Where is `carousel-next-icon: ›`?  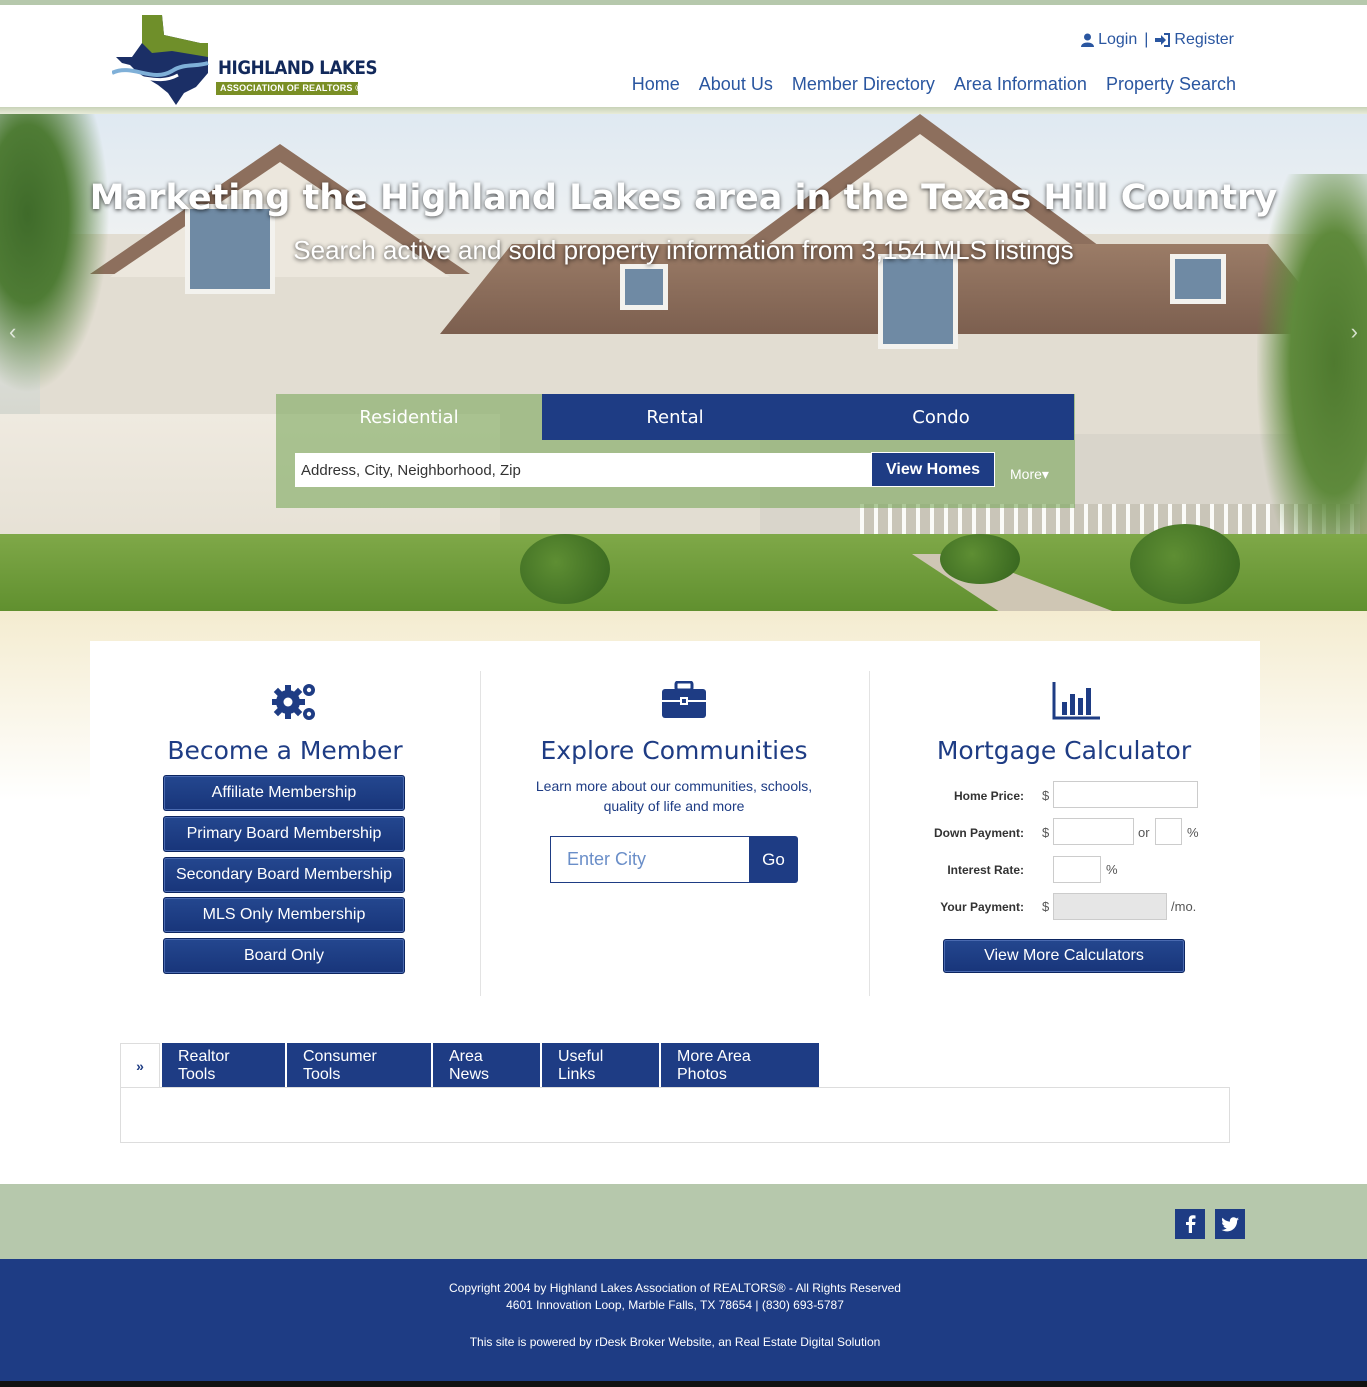 carousel-next-icon: › is located at coordinates (1354, 332).